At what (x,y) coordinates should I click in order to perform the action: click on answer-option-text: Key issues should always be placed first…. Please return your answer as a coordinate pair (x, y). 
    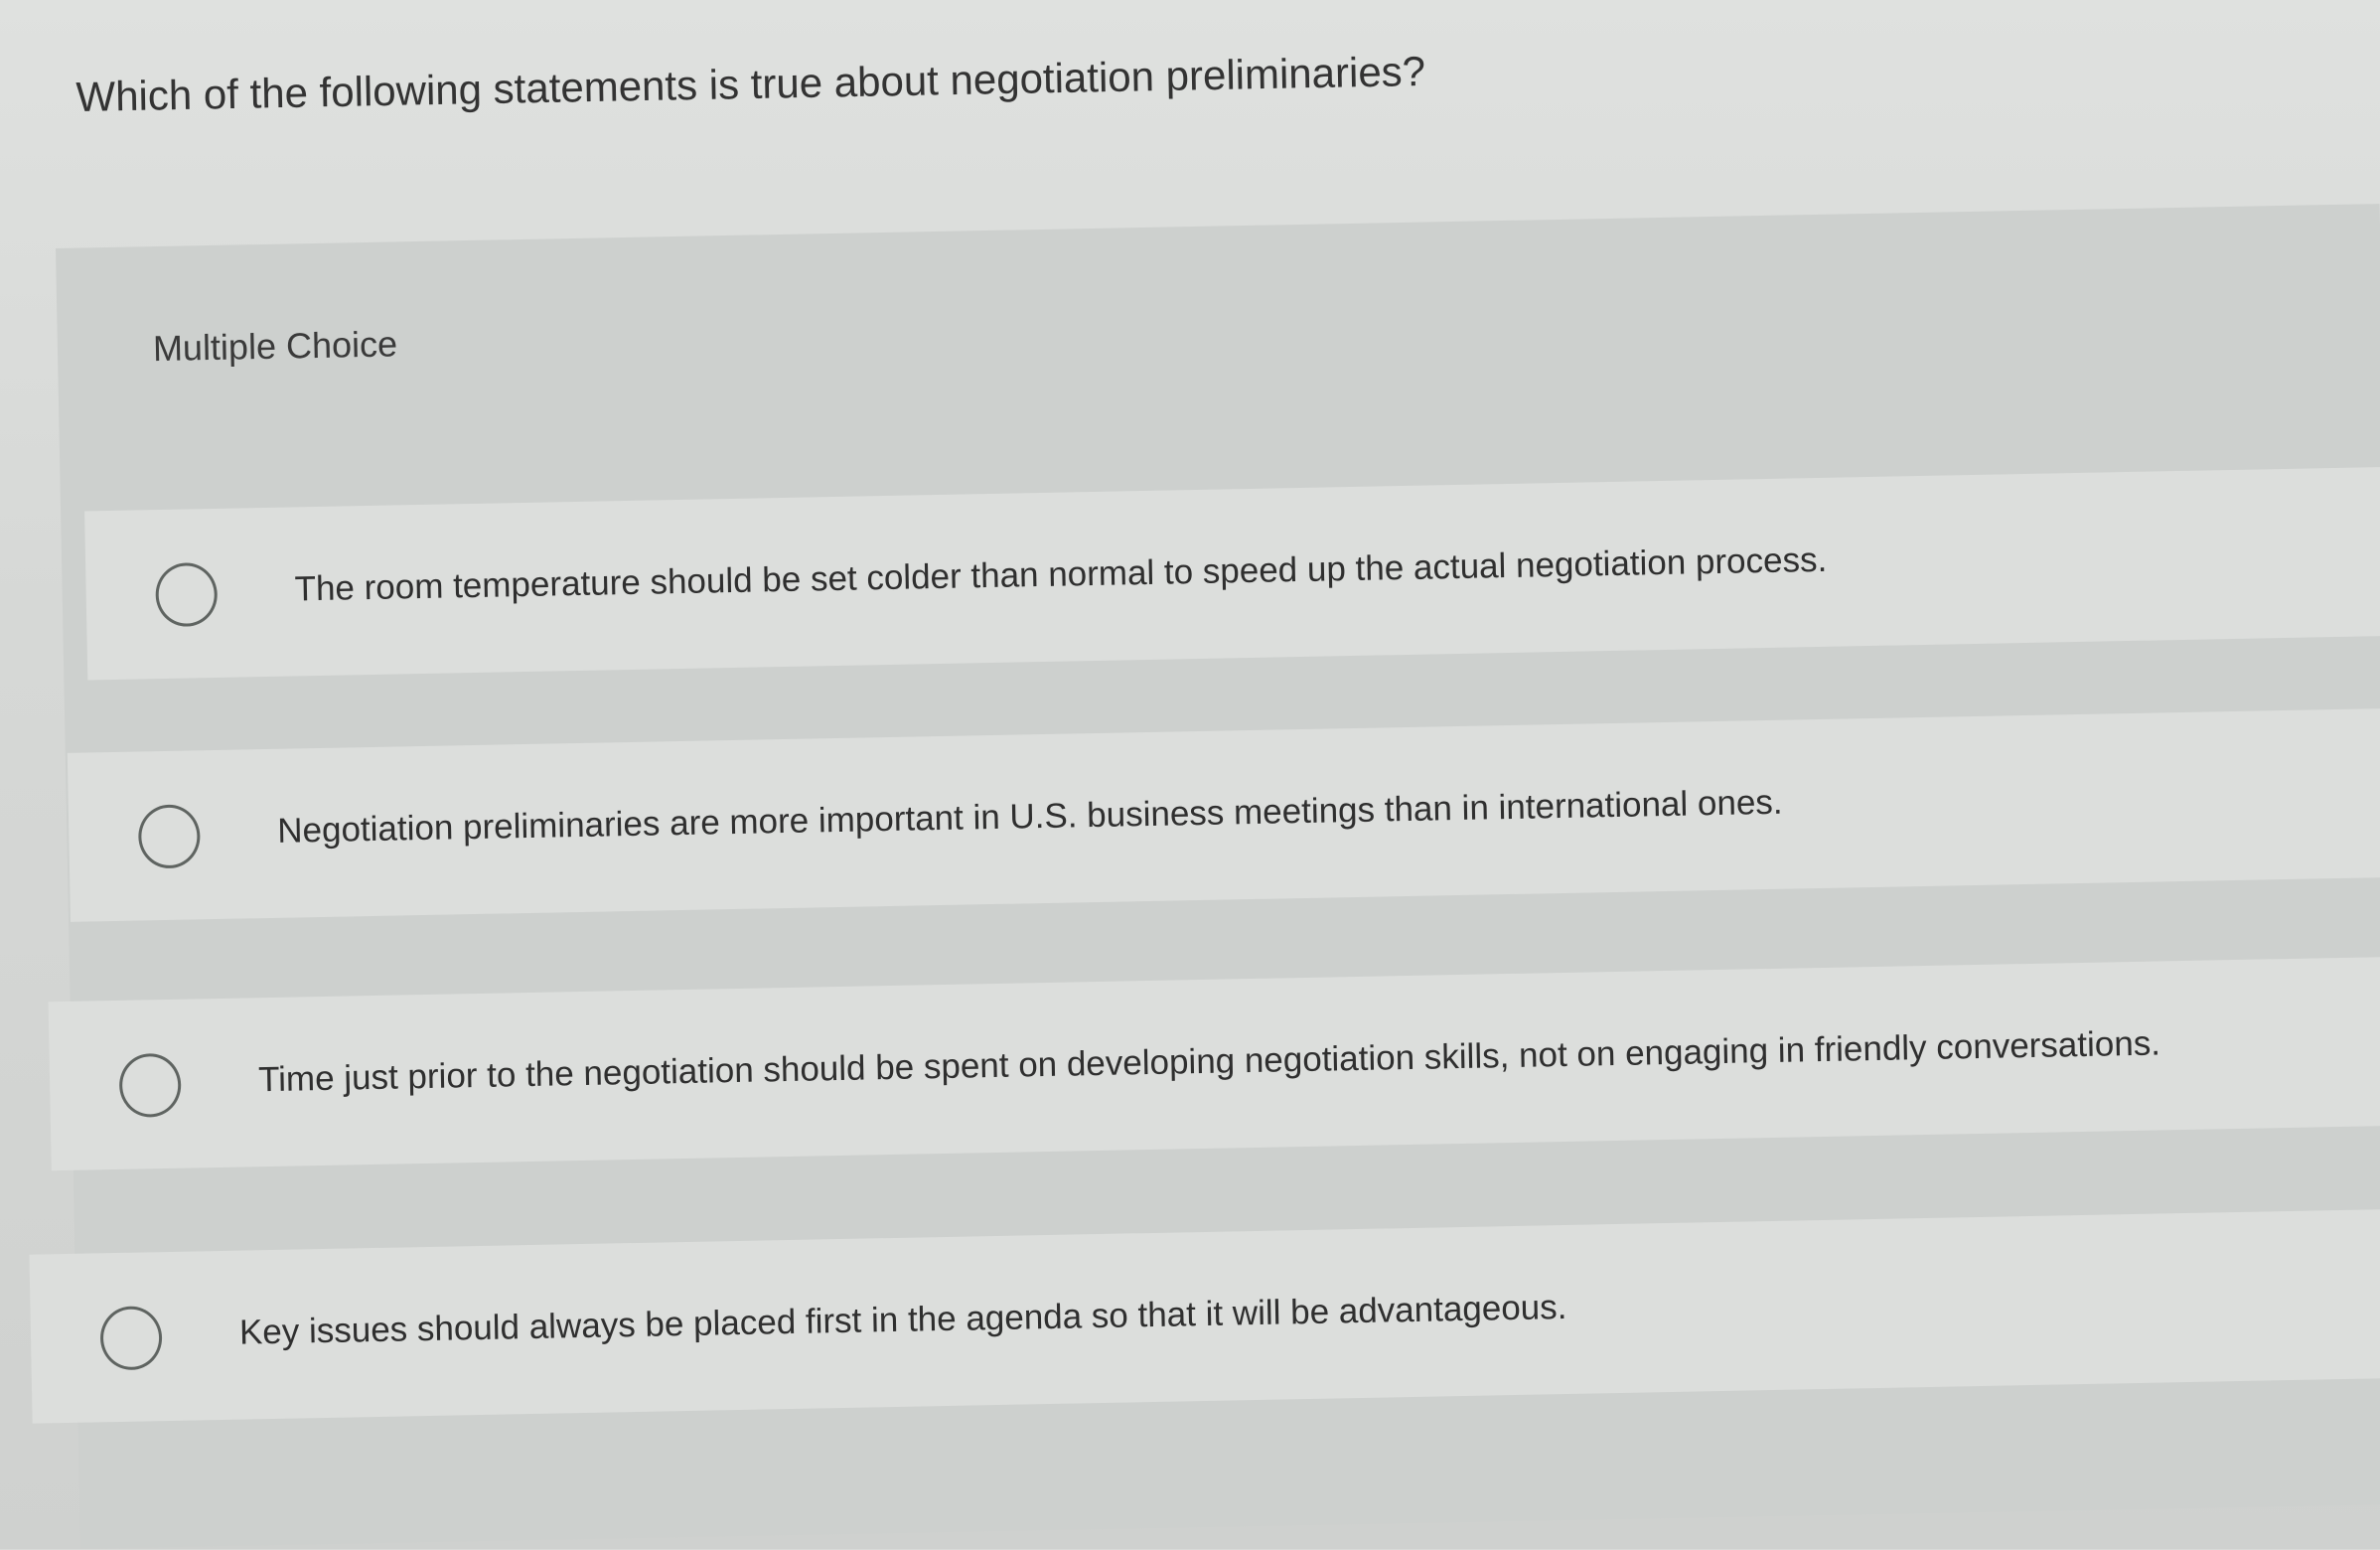
    Looking at the image, I should click on (902, 1319).